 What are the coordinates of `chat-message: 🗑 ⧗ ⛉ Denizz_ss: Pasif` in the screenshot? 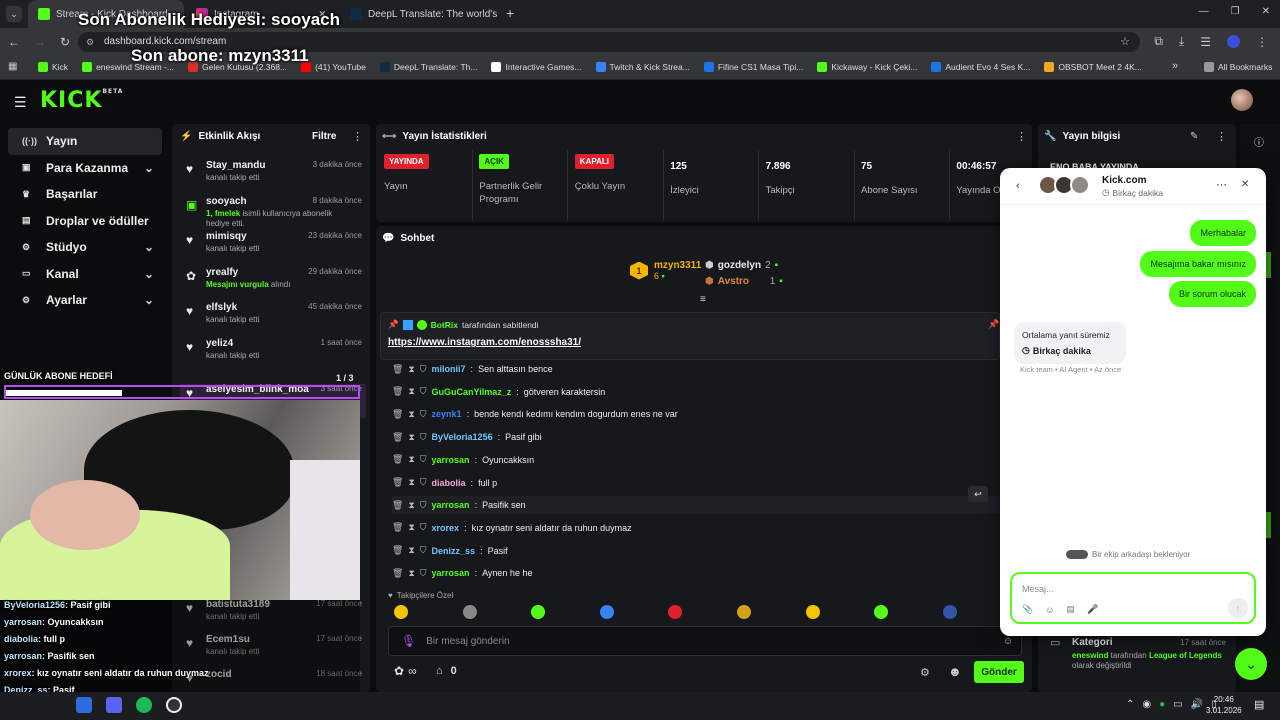 It's located at (450, 551).